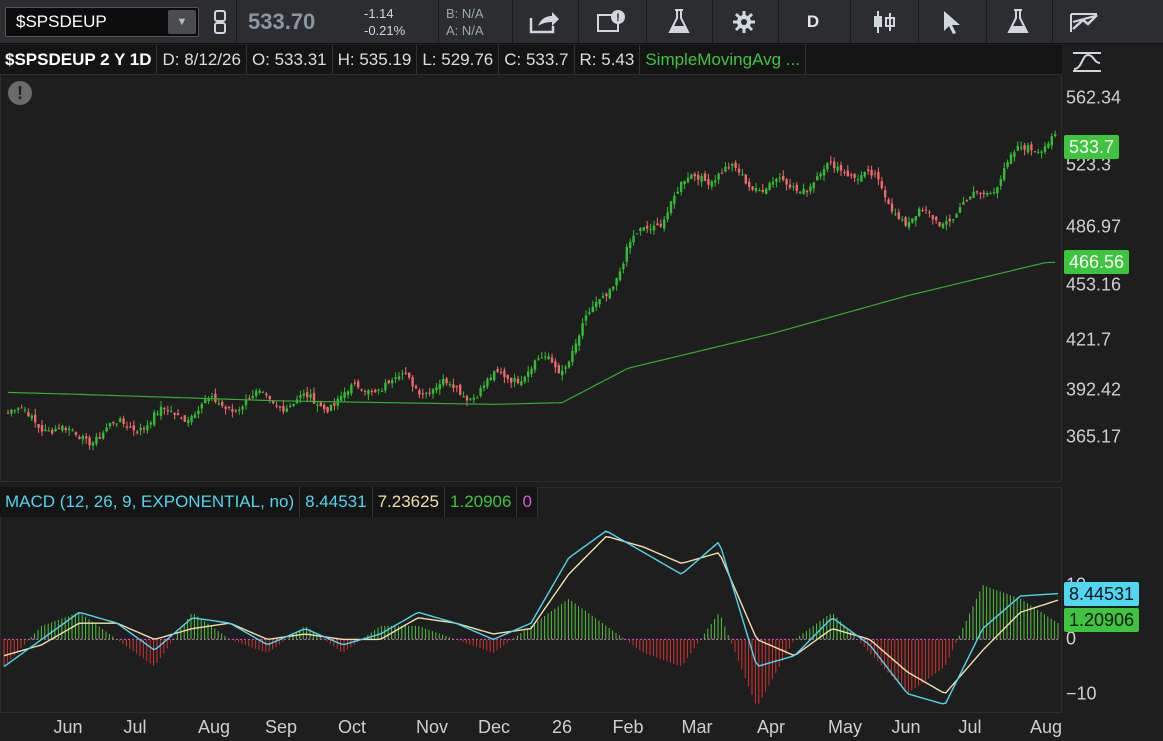 Image resolution: width=1163 pixels, height=741 pixels. What do you see at coordinates (1097, 262) in the screenshot?
I see `sma-price-tag: 466.56` at bounding box center [1097, 262].